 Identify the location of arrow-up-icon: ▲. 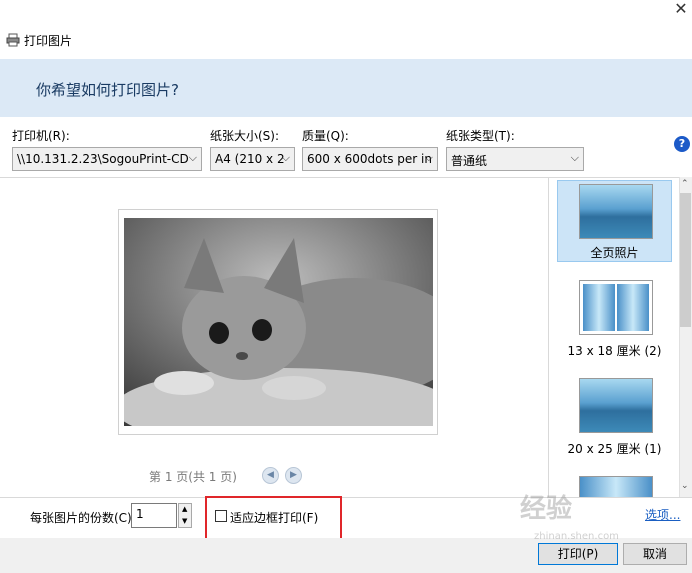
(184, 509).